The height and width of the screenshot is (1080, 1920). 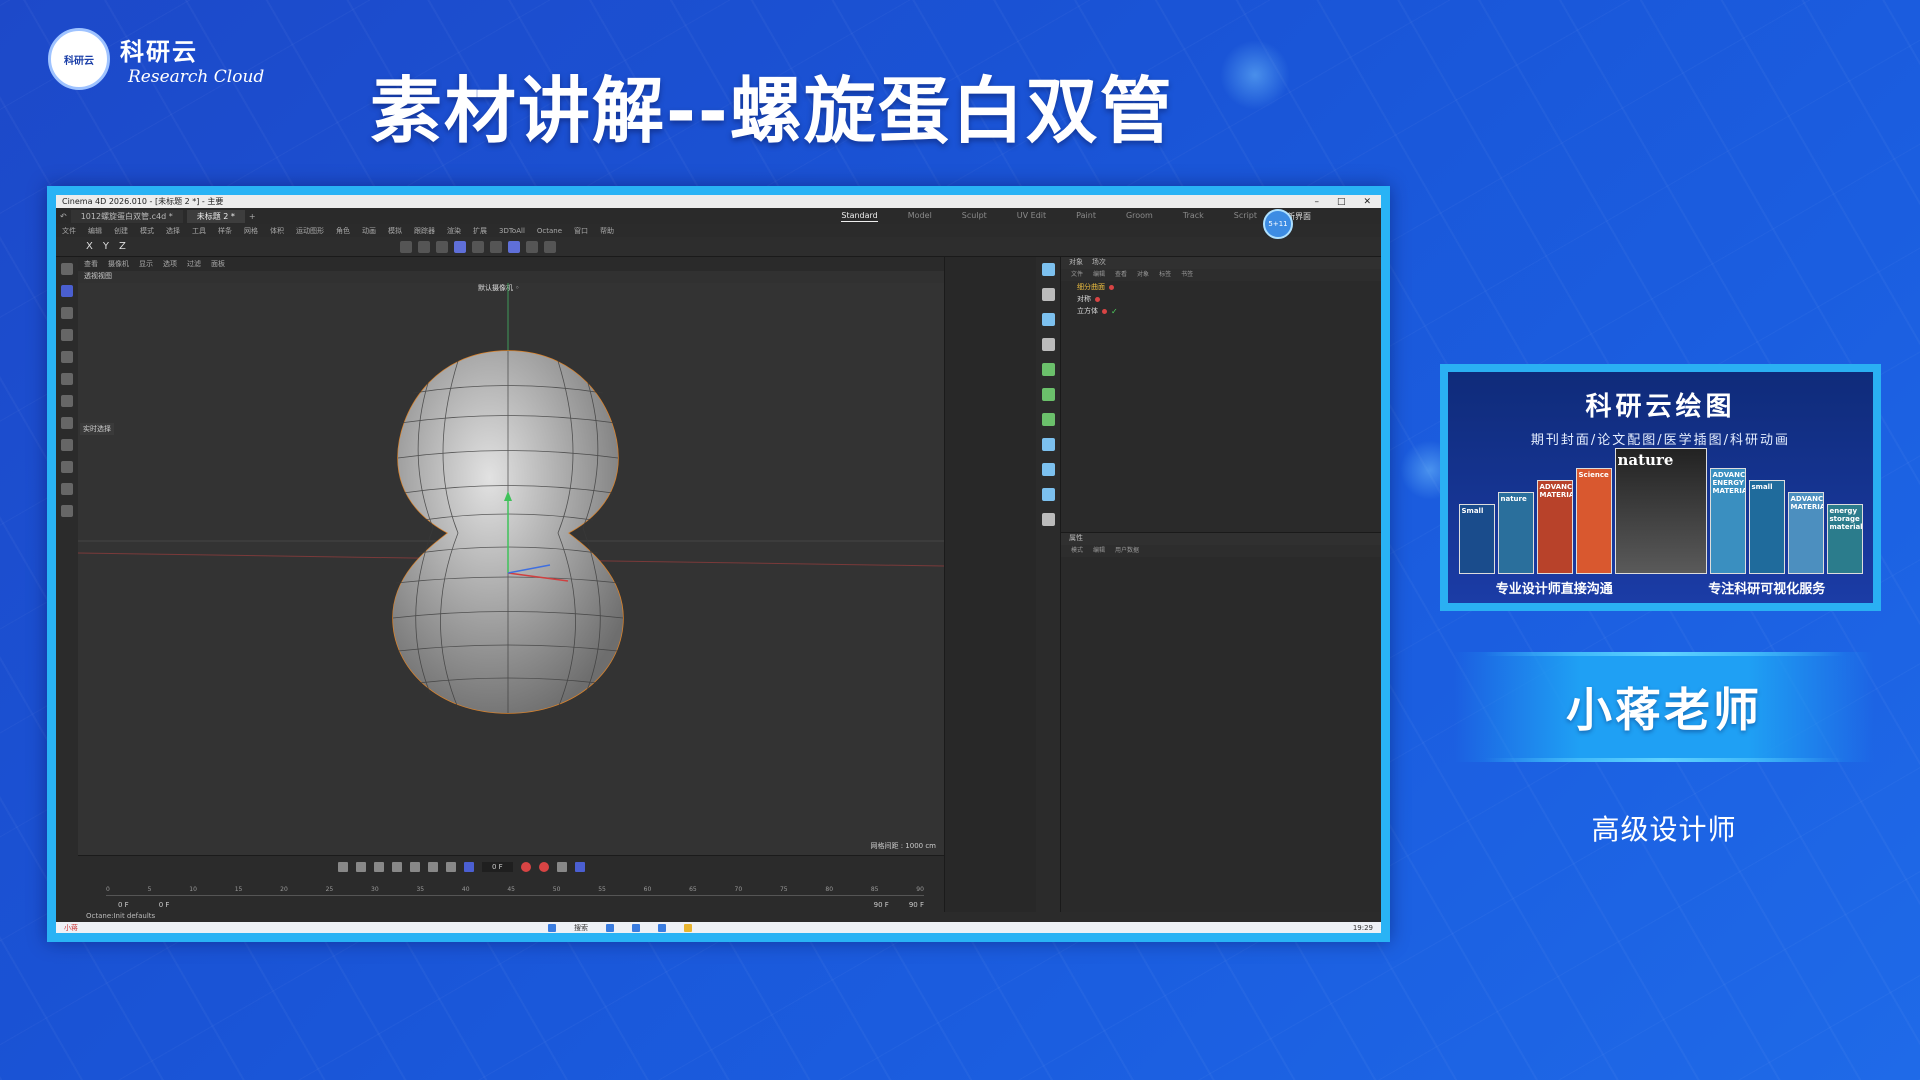 I want to click on user-avatar: 5+11, so click(x=1278, y=224).